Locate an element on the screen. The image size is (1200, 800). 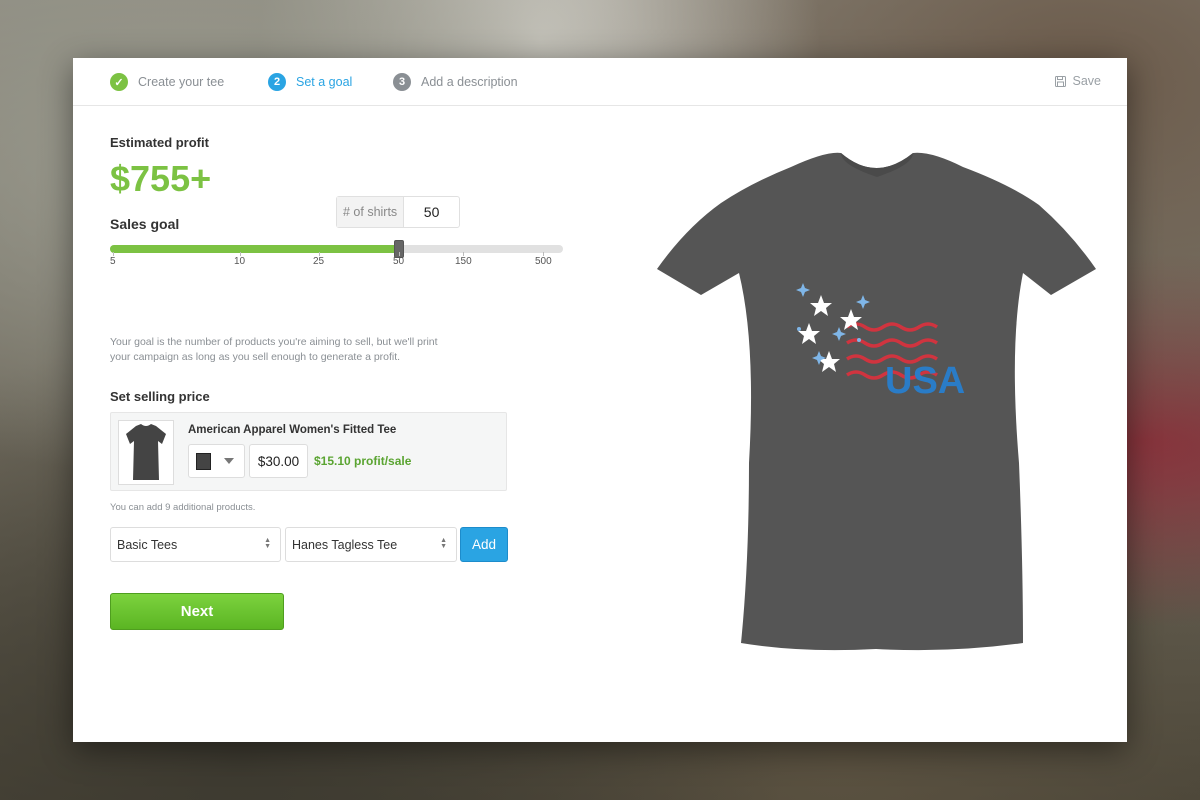
design-text: USA is located at coordinates (925, 381).